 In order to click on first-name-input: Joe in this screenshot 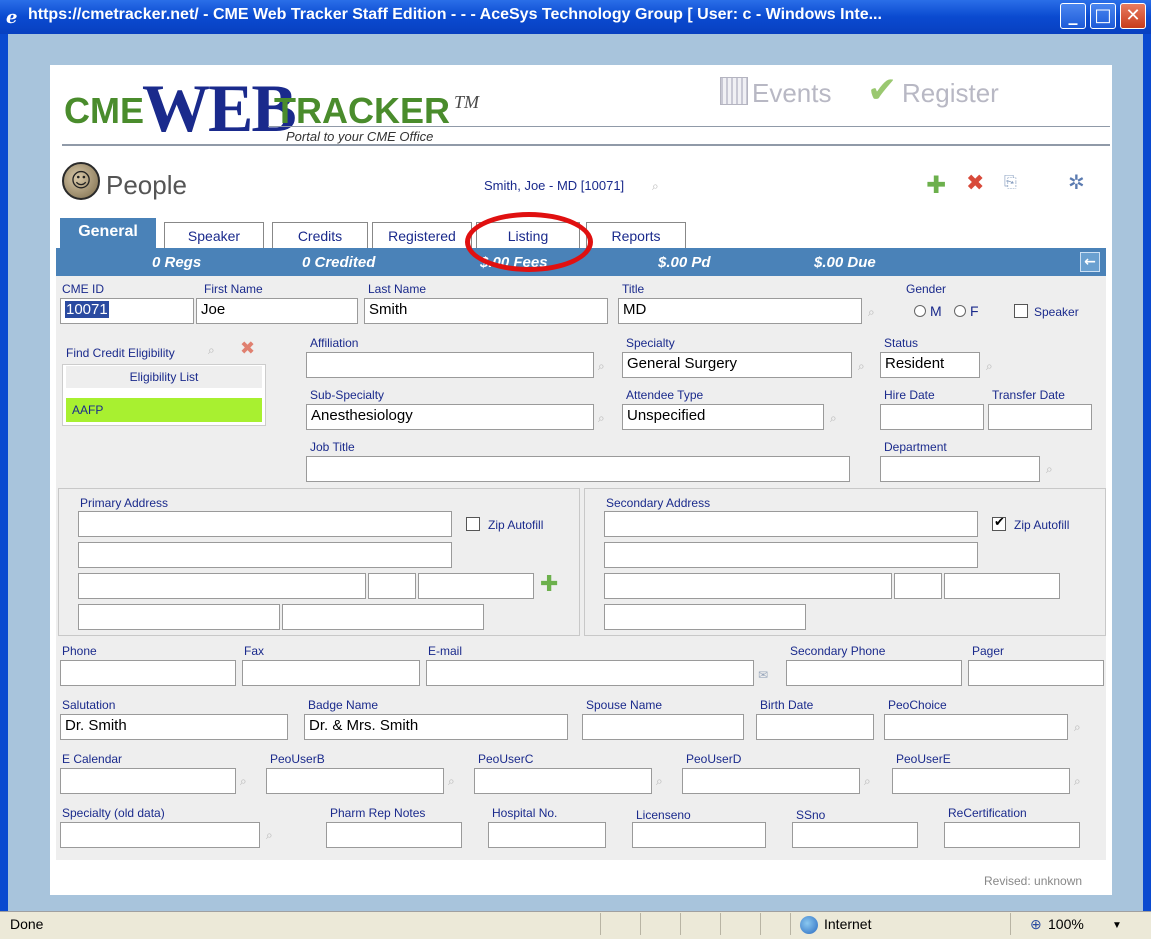, I will do `click(277, 311)`.